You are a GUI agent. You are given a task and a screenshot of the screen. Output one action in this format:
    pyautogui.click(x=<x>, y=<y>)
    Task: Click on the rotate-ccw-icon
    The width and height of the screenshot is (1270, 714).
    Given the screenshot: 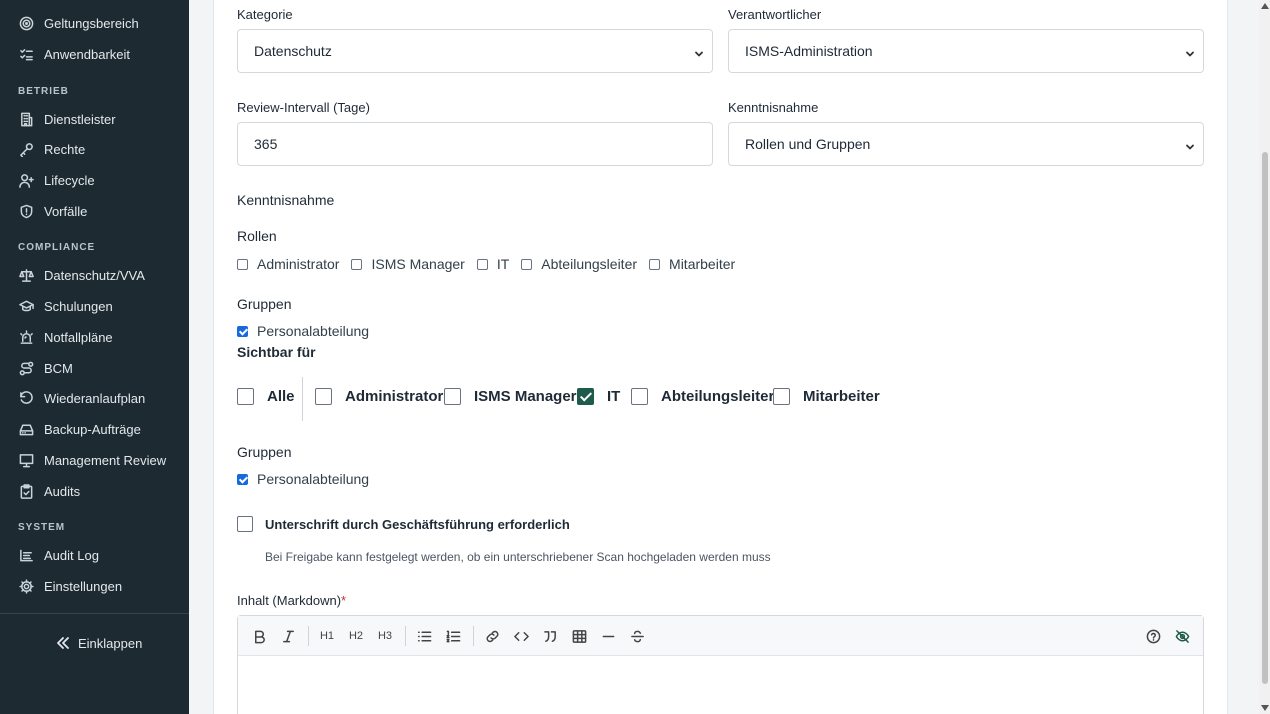 What is the action you would take?
    pyautogui.click(x=26, y=398)
    